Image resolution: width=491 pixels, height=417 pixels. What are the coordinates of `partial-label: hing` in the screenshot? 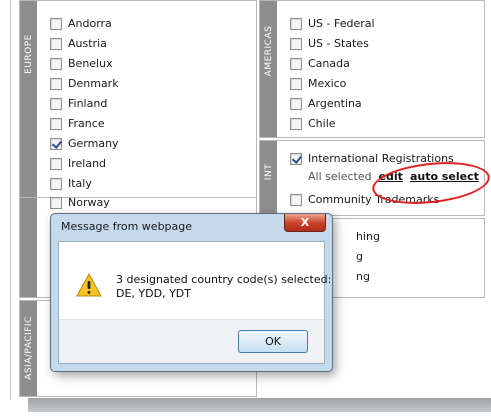 It's located at (368, 236).